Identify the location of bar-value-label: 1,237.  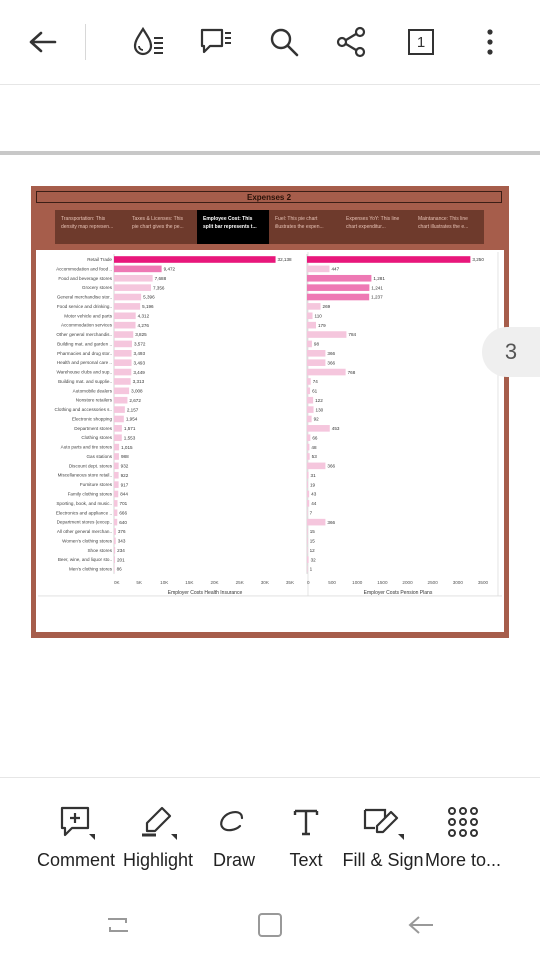
(377, 297).